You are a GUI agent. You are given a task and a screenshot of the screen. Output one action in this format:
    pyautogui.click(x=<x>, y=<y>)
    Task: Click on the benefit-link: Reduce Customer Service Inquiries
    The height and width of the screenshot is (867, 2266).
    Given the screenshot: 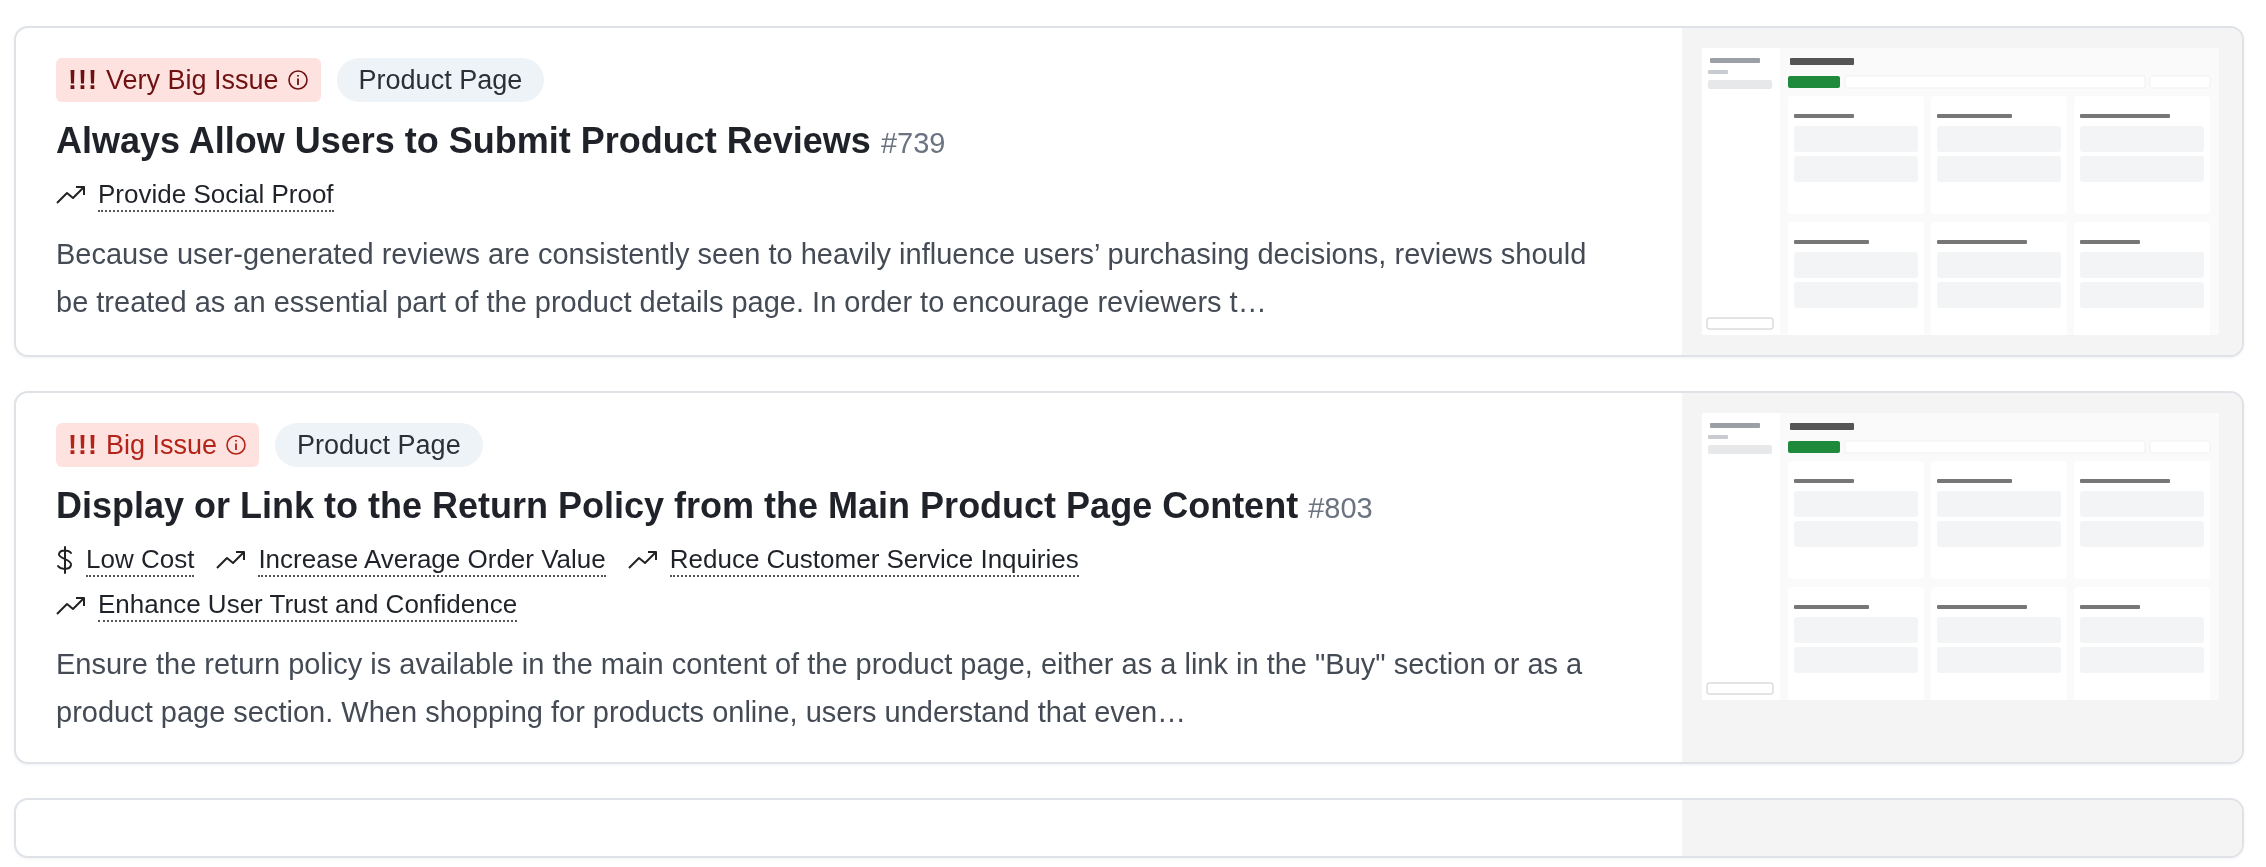 What is the action you would take?
    pyautogui.click(x=874, y=560)
    